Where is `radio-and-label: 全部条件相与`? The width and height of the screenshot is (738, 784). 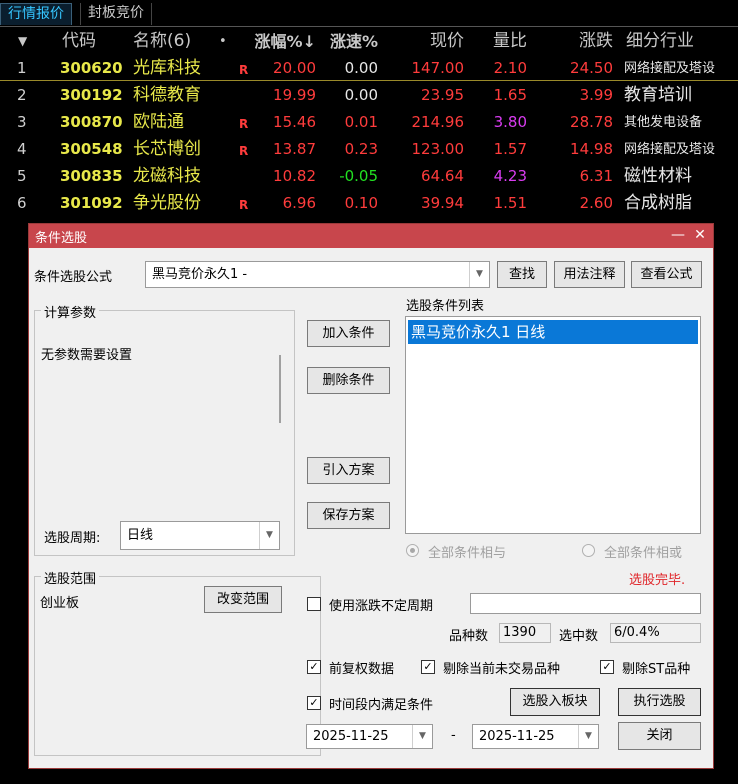
radio-and-label: 全部条件相与 is located at coordinates (467, 553).